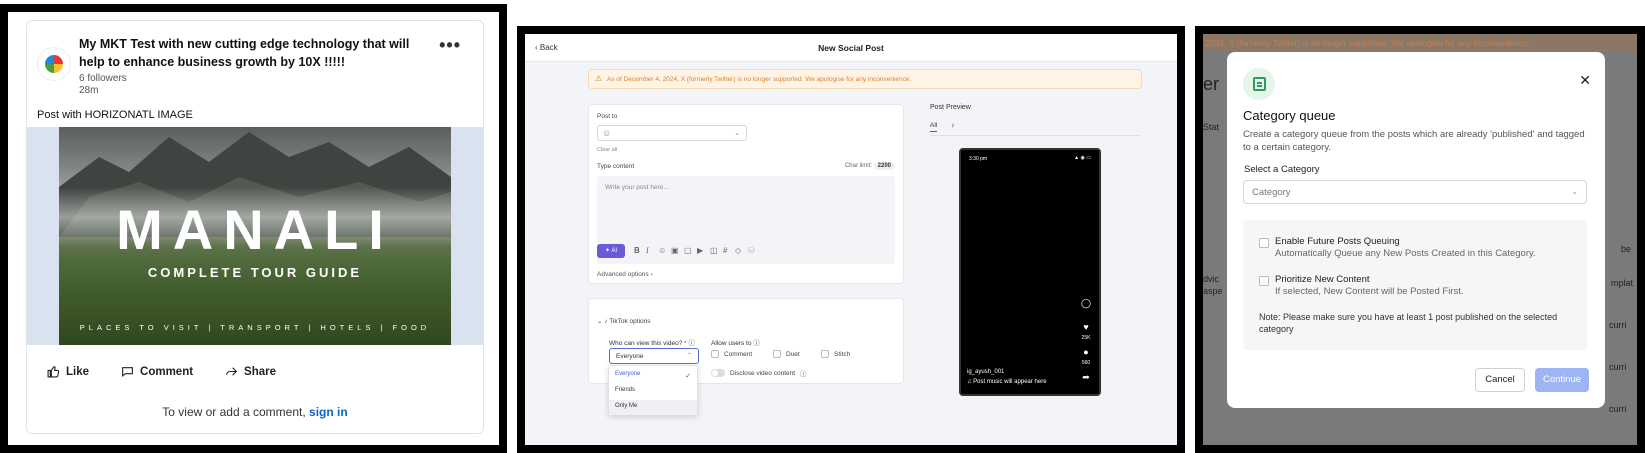 This screenshot has width=1645, height=453. What do you see at coordinates (884, 166) in the screenshot?
I see `char-limit-value: 2200` at bounding box center [884, 166].